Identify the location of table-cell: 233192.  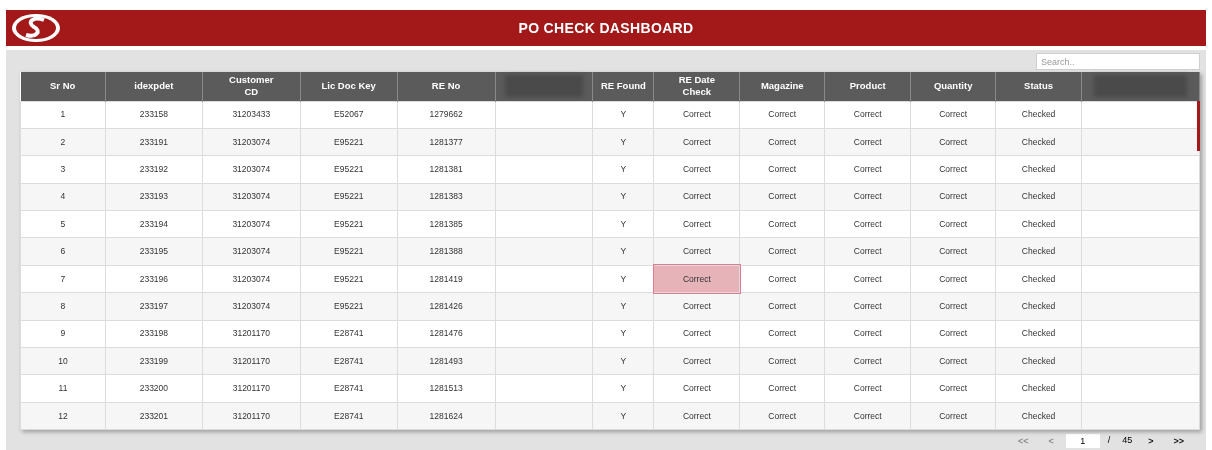
(154, 169).